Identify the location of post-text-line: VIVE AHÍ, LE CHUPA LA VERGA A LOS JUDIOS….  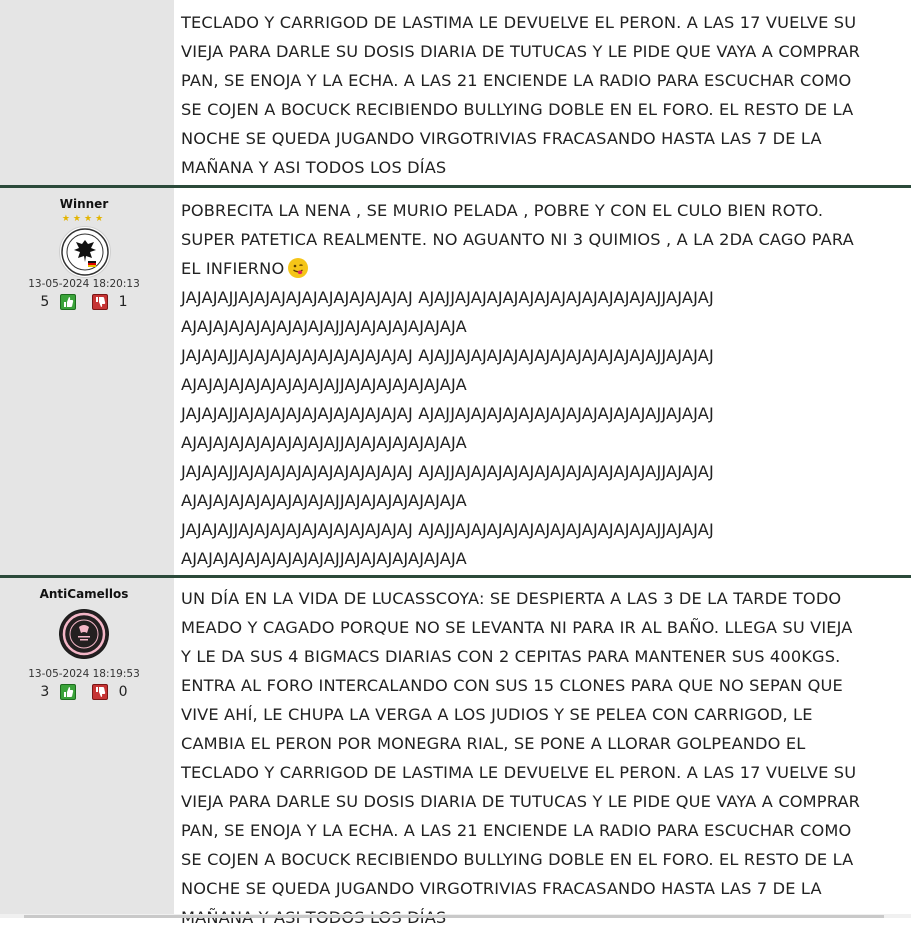
(497, 714).